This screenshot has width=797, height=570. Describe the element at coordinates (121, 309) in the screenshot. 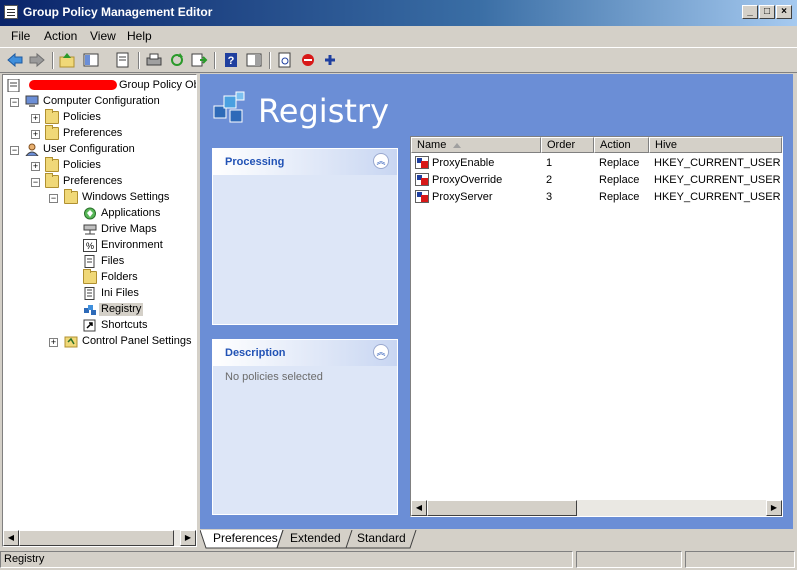

I see `tree-label: Registry` at that location.